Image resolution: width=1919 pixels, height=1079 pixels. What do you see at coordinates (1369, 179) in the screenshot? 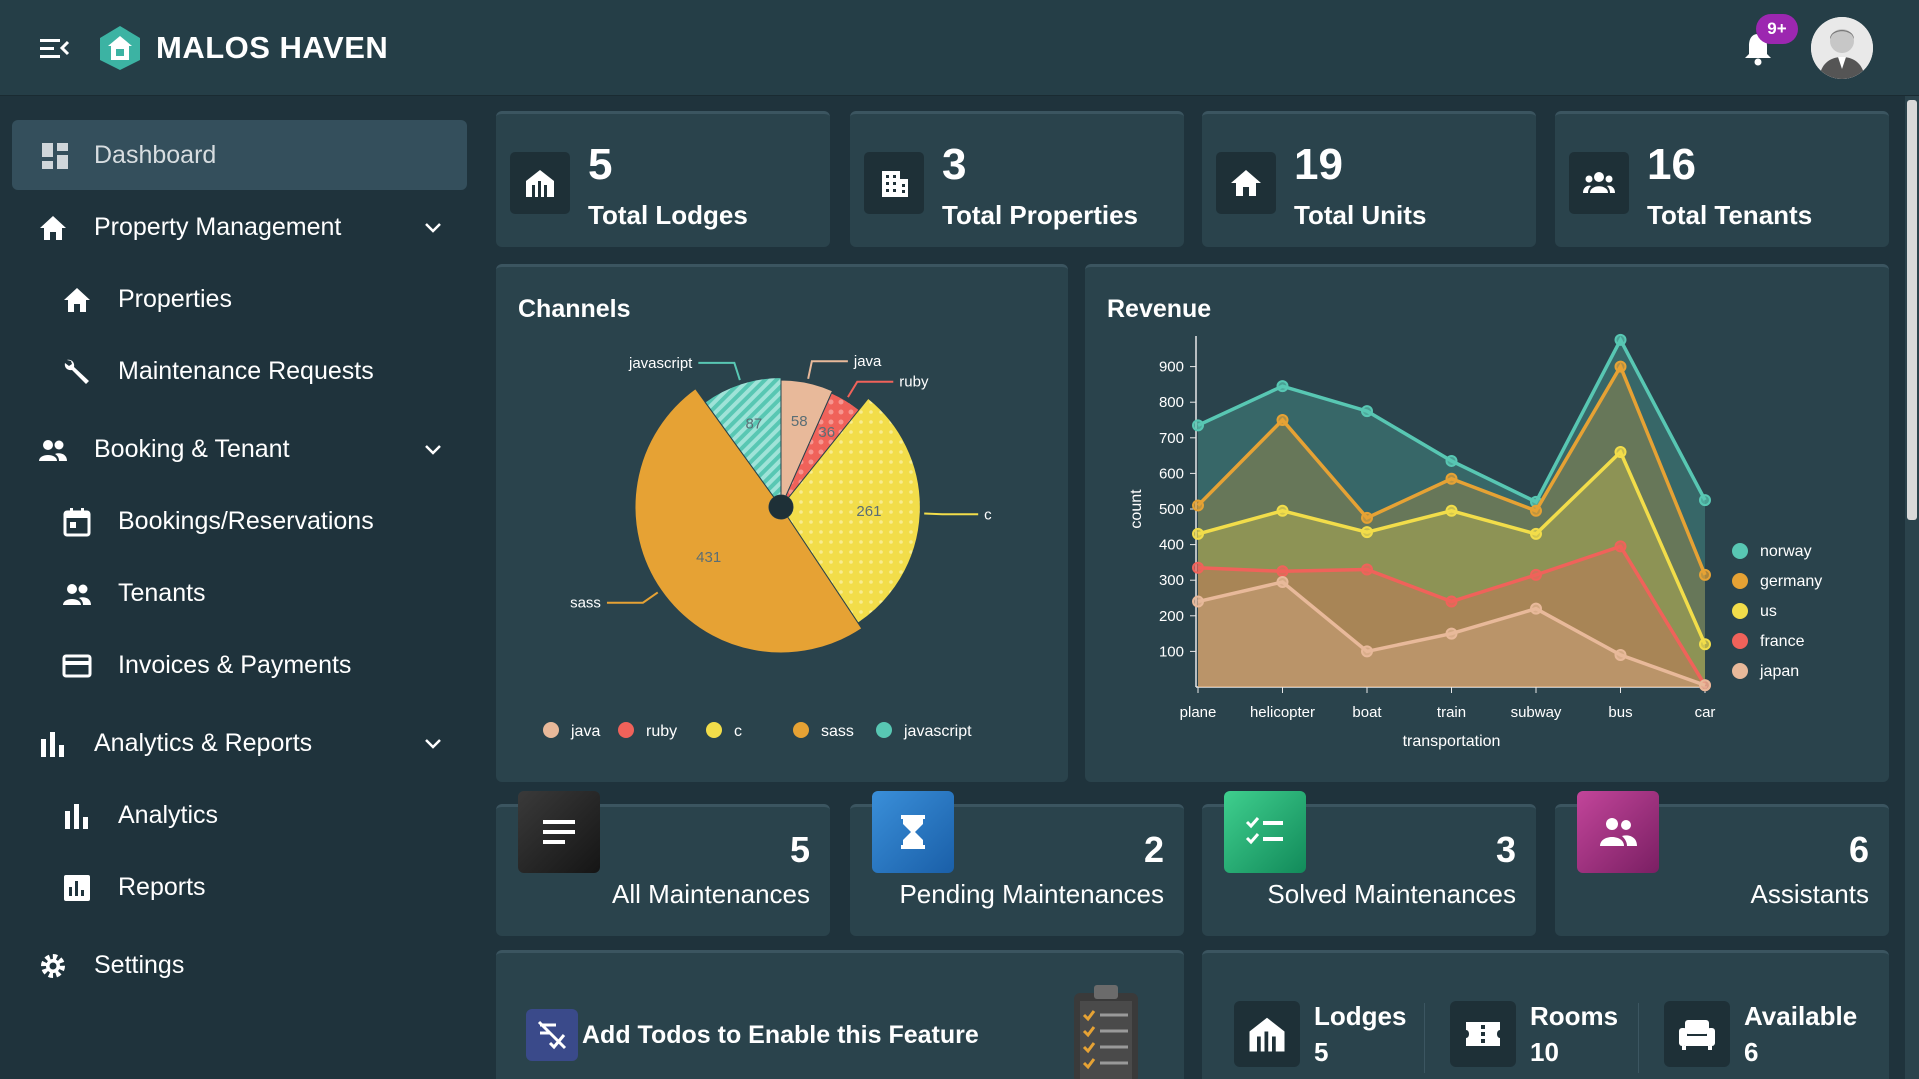
I see `stat-card-units: 19 Total Units` at bounding box center [1369, 179].